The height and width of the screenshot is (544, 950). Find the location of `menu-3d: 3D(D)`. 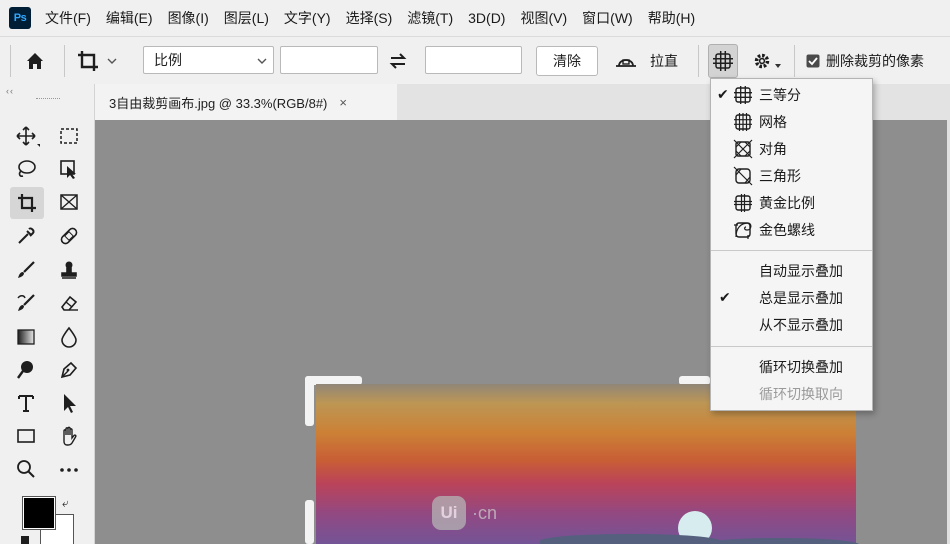

menu-3d: 3D(D) is located at coordinates (486, 18).